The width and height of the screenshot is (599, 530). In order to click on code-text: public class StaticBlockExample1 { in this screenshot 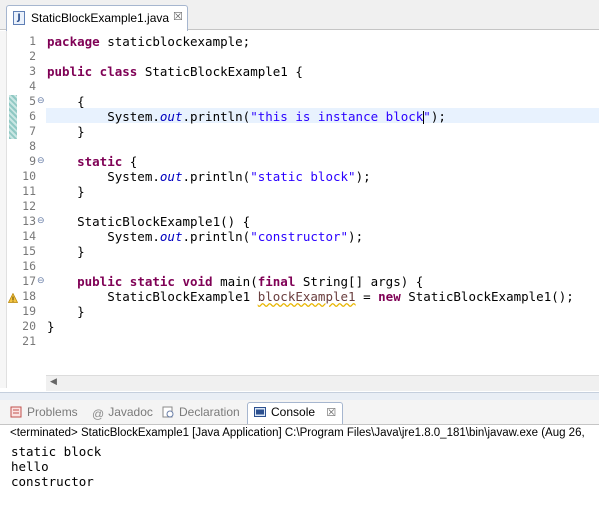, I will do `click(175, 71)`.